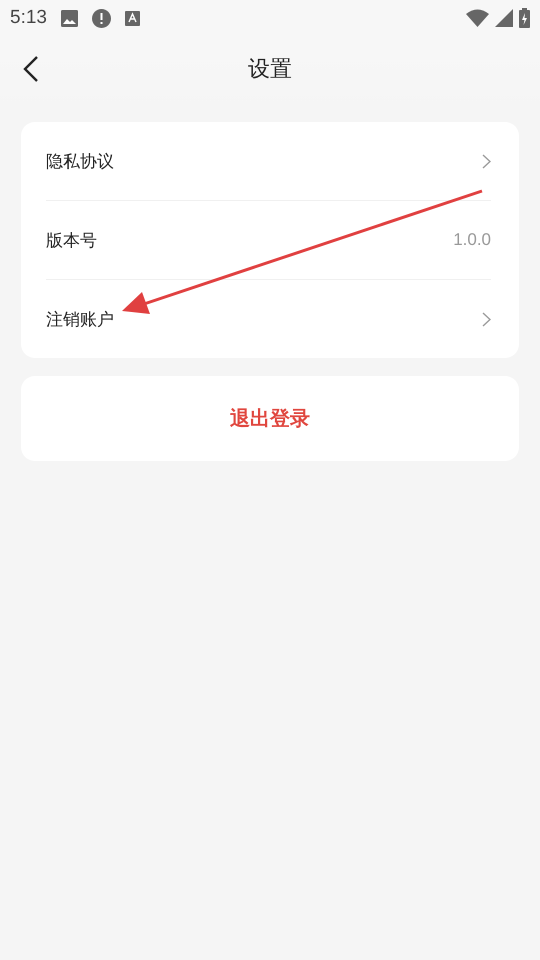 The height and width of the screenshot is (960, 540). What do you see at coordinates (132, 18) in the screenshot?
I see `keyboard-icon` at bounding box center [132, 18].